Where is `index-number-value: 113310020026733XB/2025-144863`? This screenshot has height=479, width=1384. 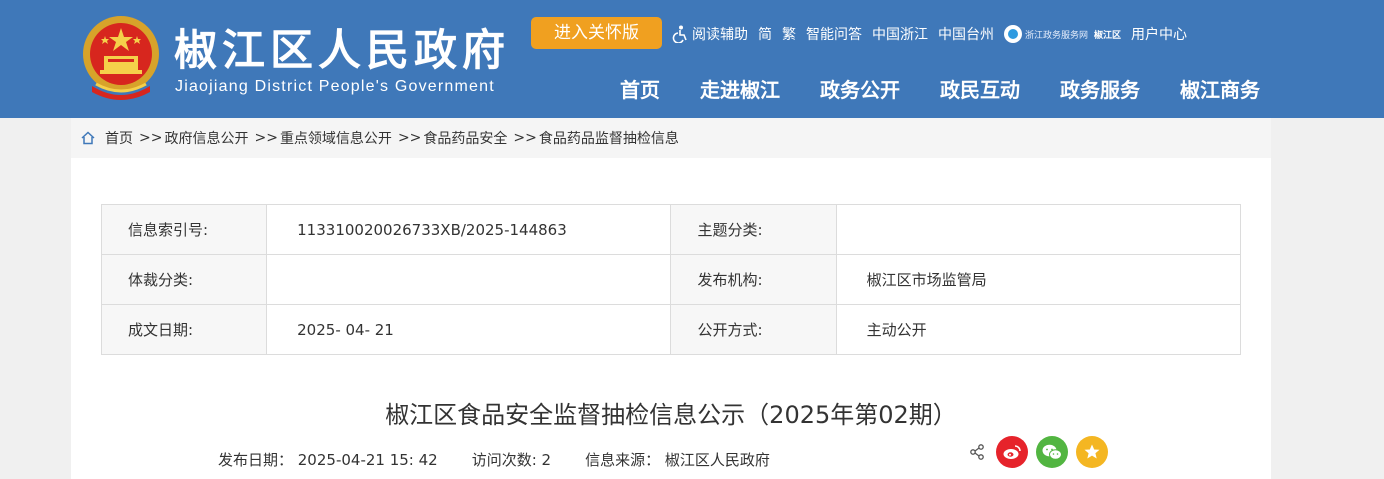
index-number-value: 113310020026733XB/2025-144863 is located at coordinates (469, 229).